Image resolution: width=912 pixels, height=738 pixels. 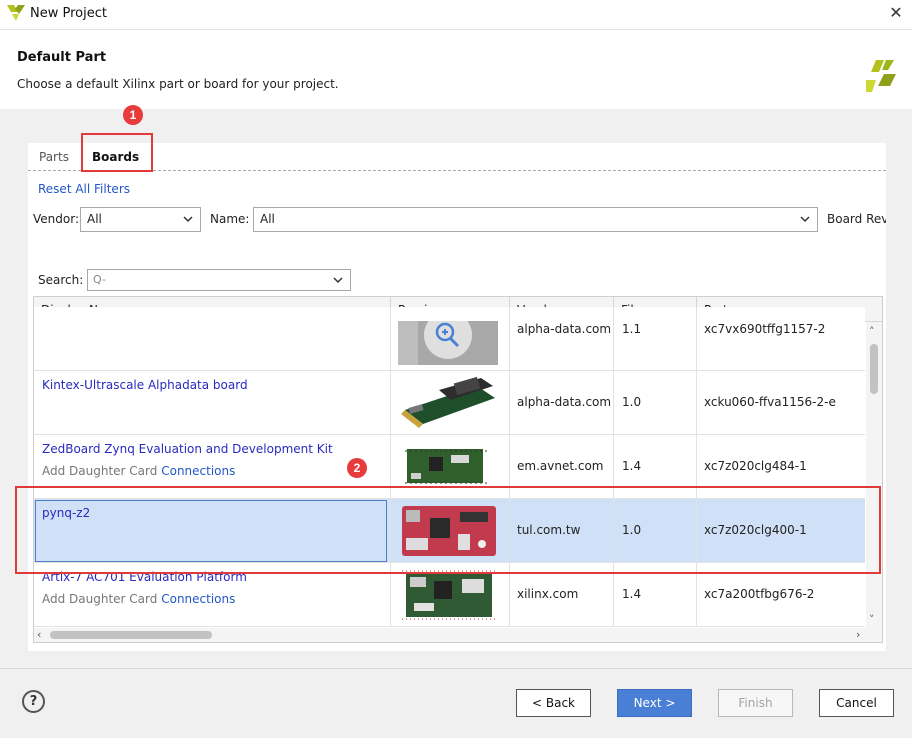 I want to click on close-icon: ✕, so click(x=896, y=13).